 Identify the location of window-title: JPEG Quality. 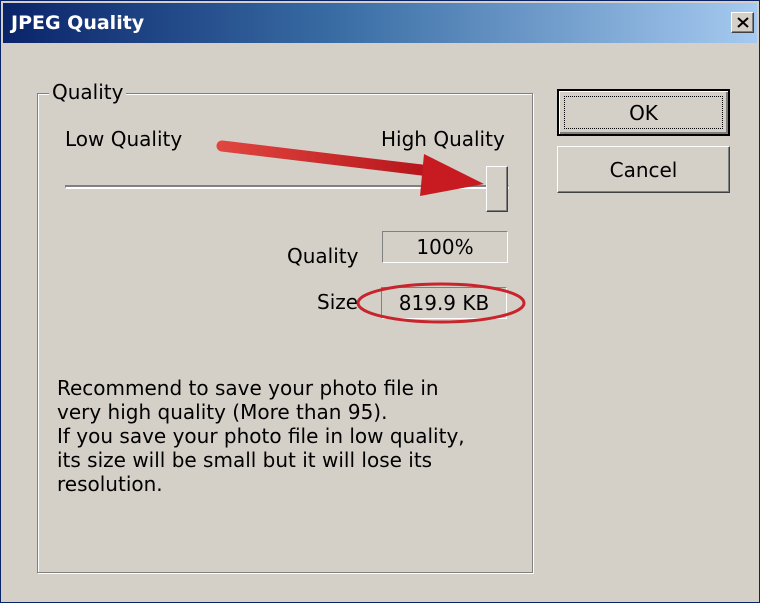
(78, 23).